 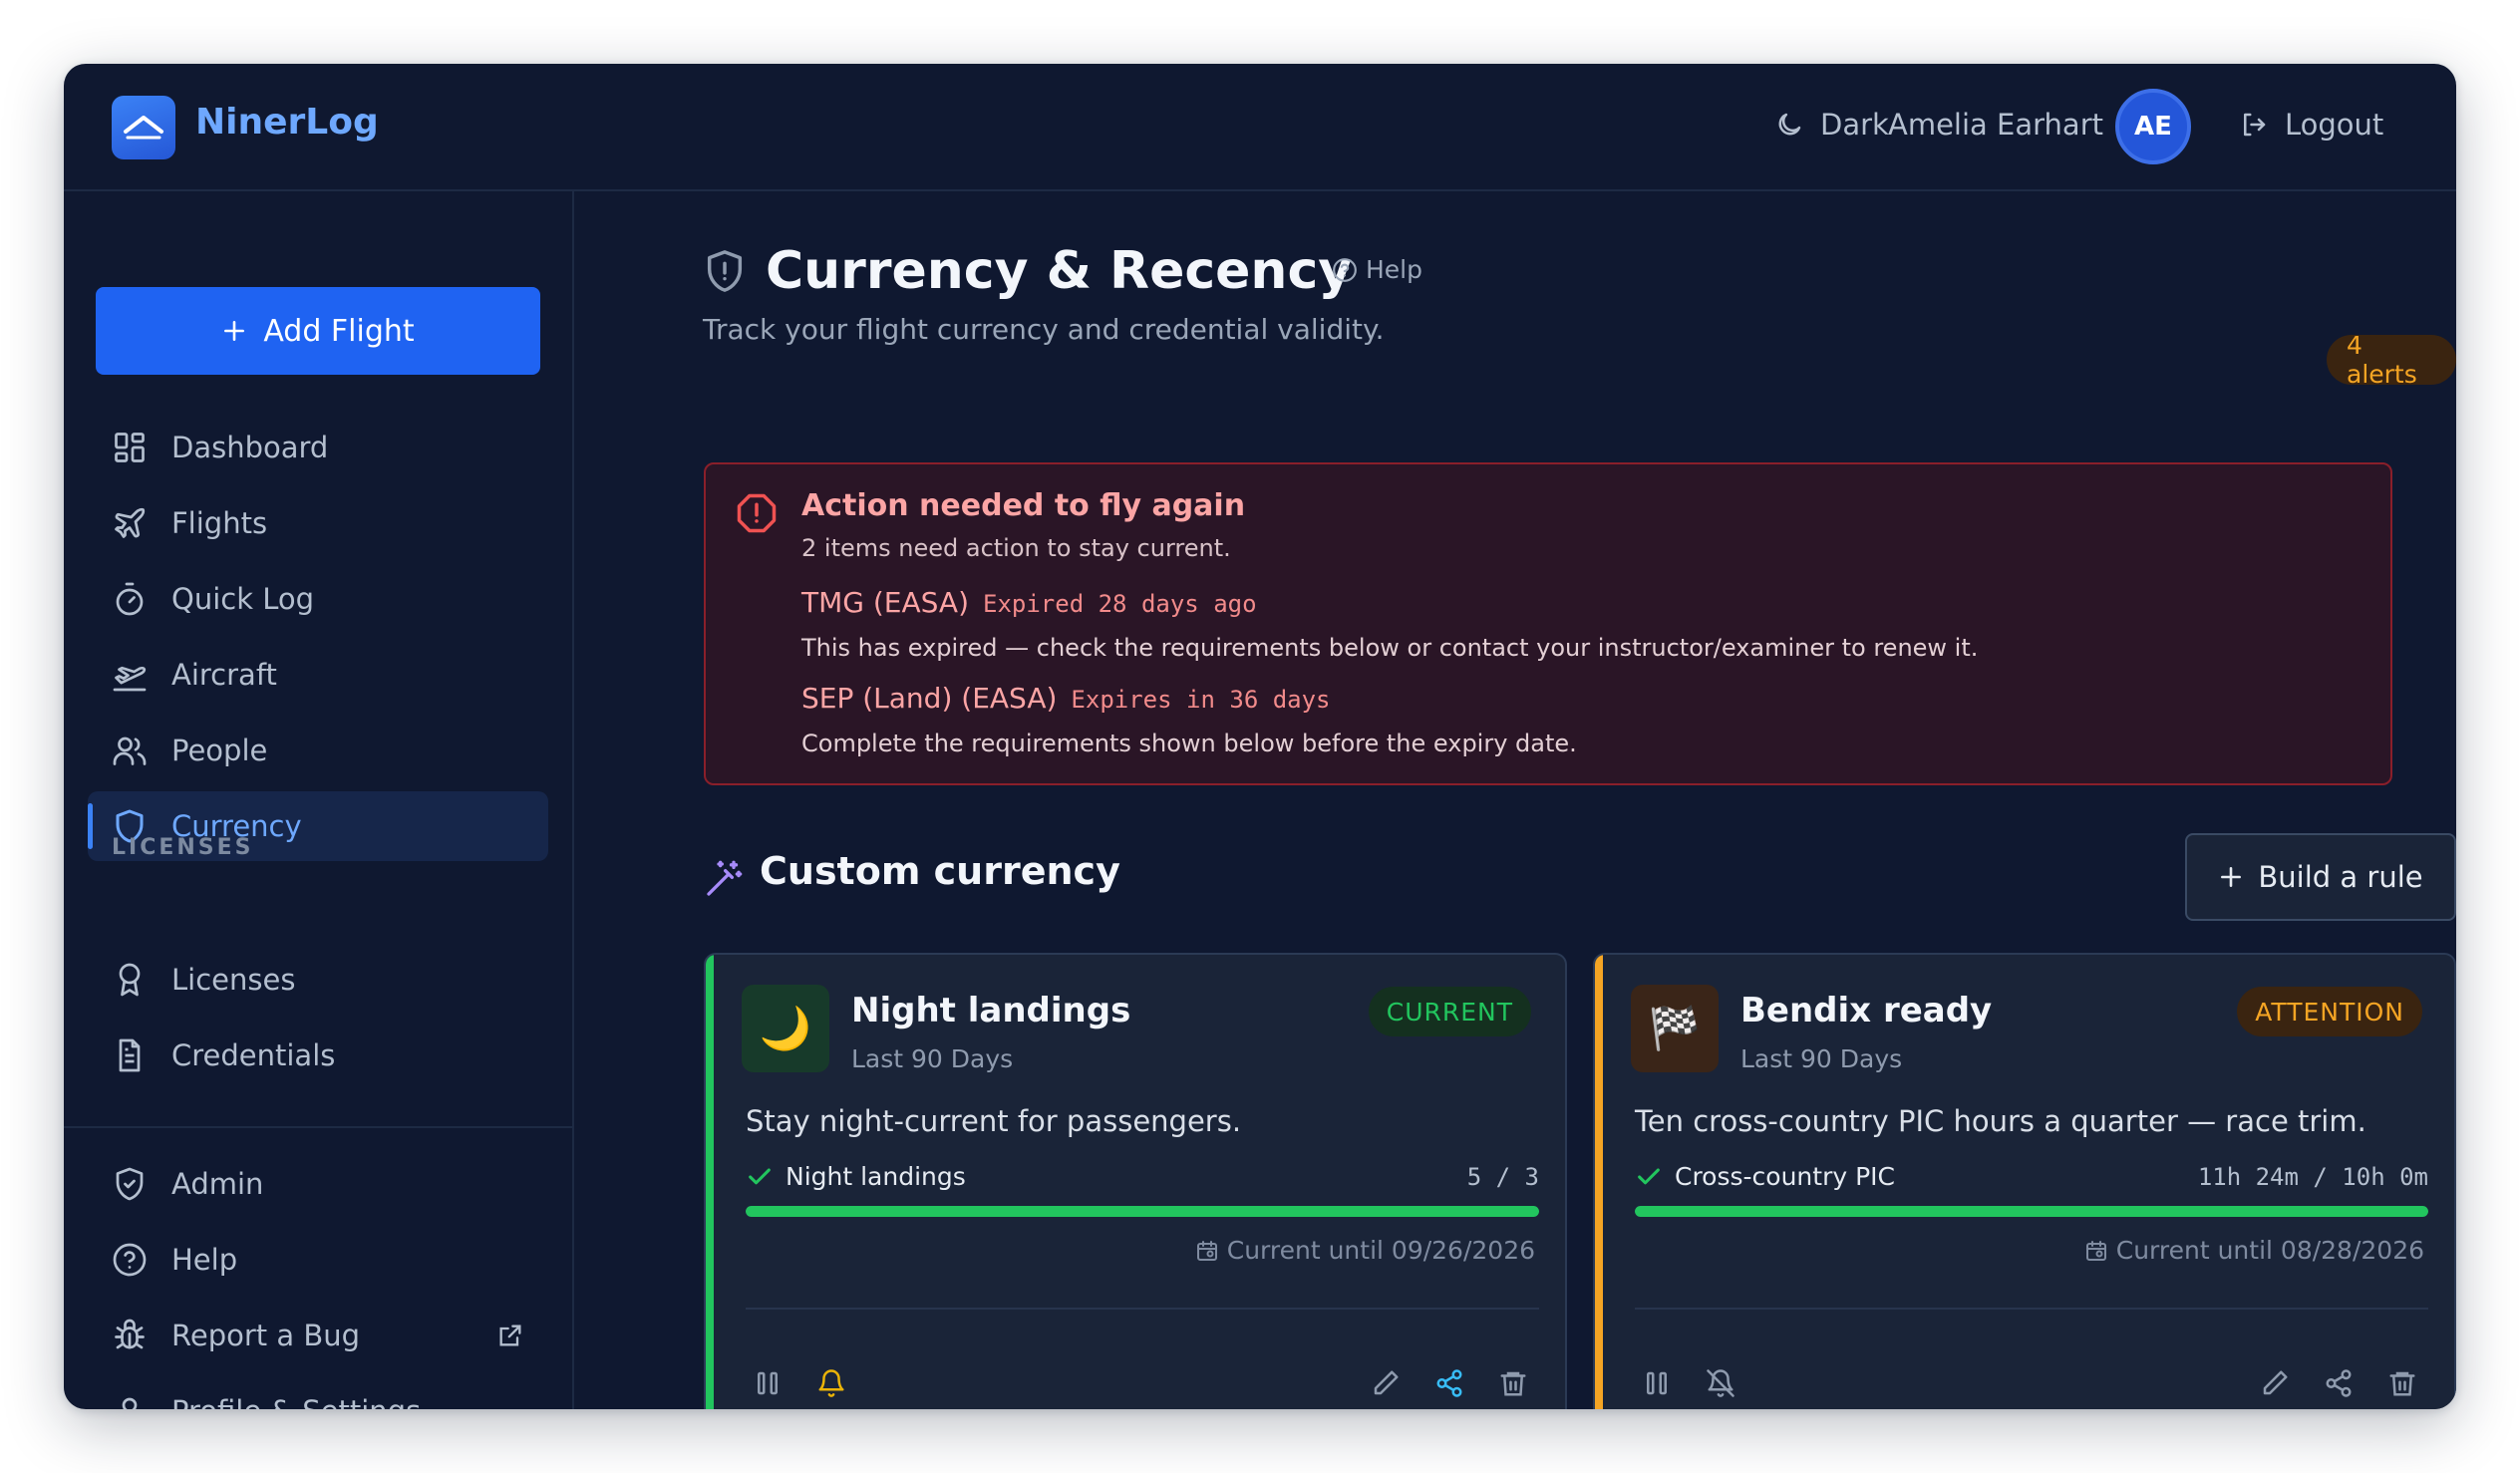 I want to click on theme-toggle-button: Dark, so click(x=1831, y=125).